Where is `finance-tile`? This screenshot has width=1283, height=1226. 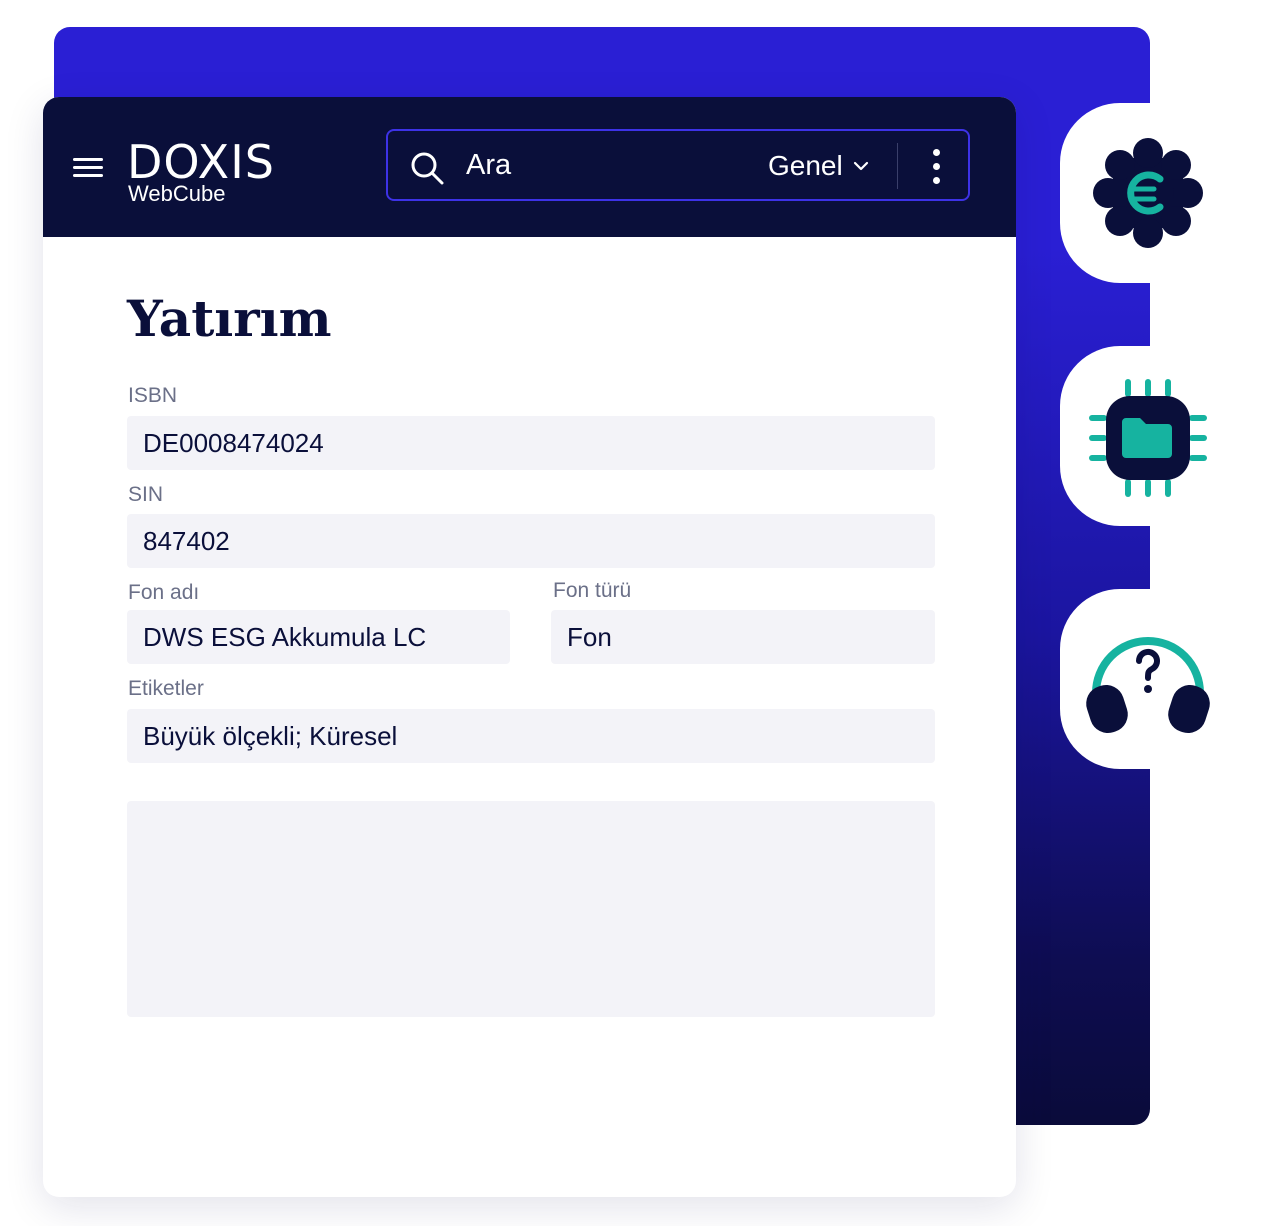 finance-tile is located at coordinates (1135, 193).